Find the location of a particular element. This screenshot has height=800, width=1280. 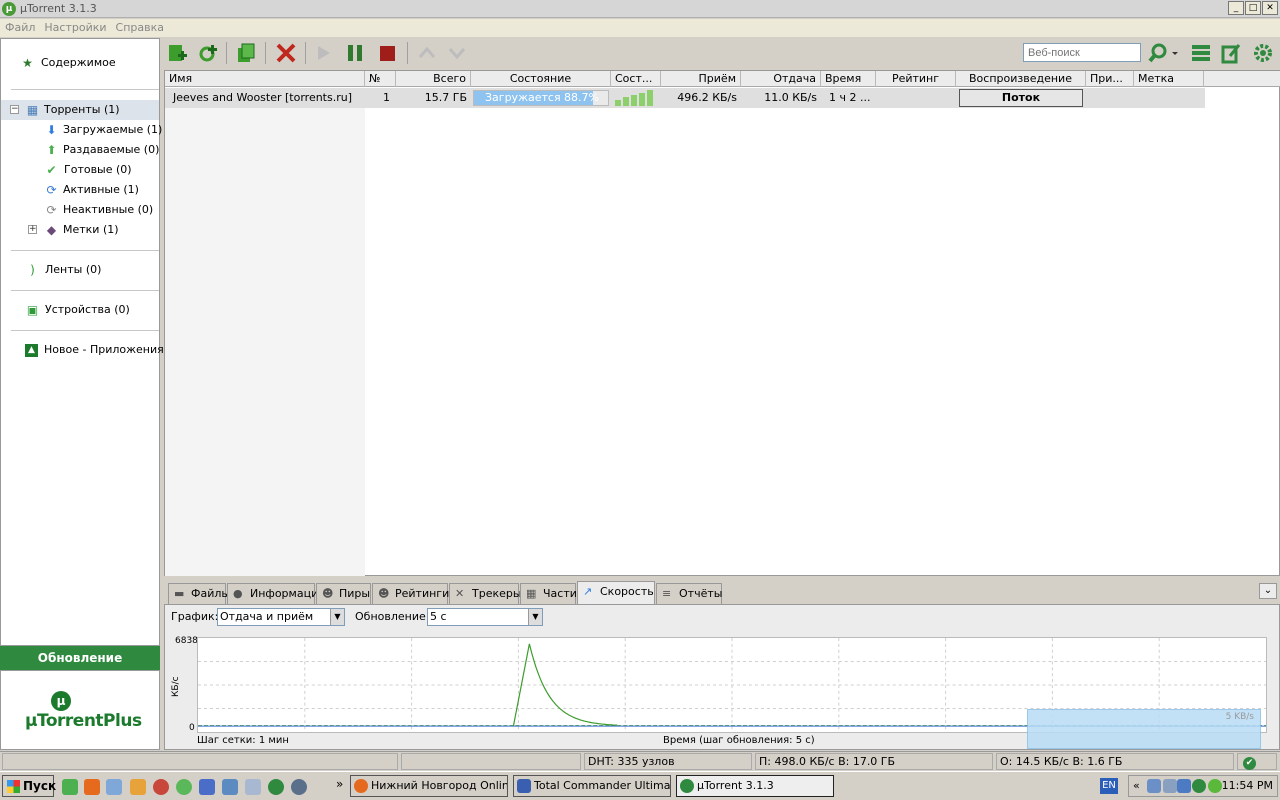

pause-icon is located at coordinates (355, 53).